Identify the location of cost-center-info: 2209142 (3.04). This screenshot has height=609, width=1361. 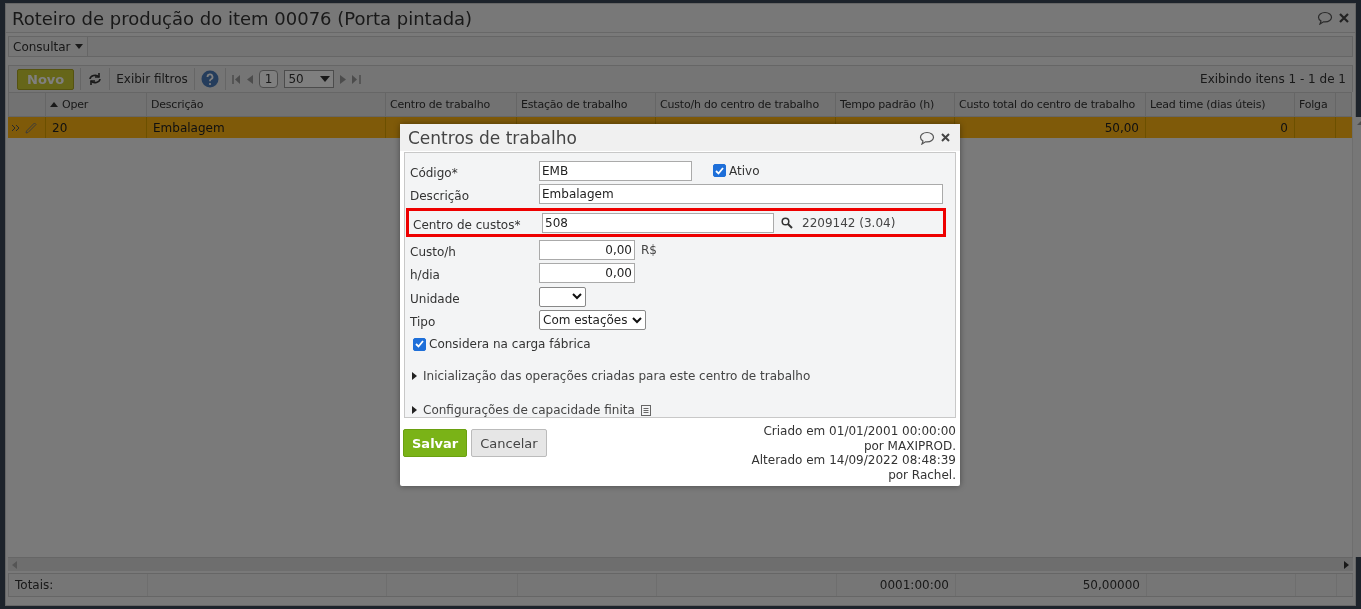
(849, 222).